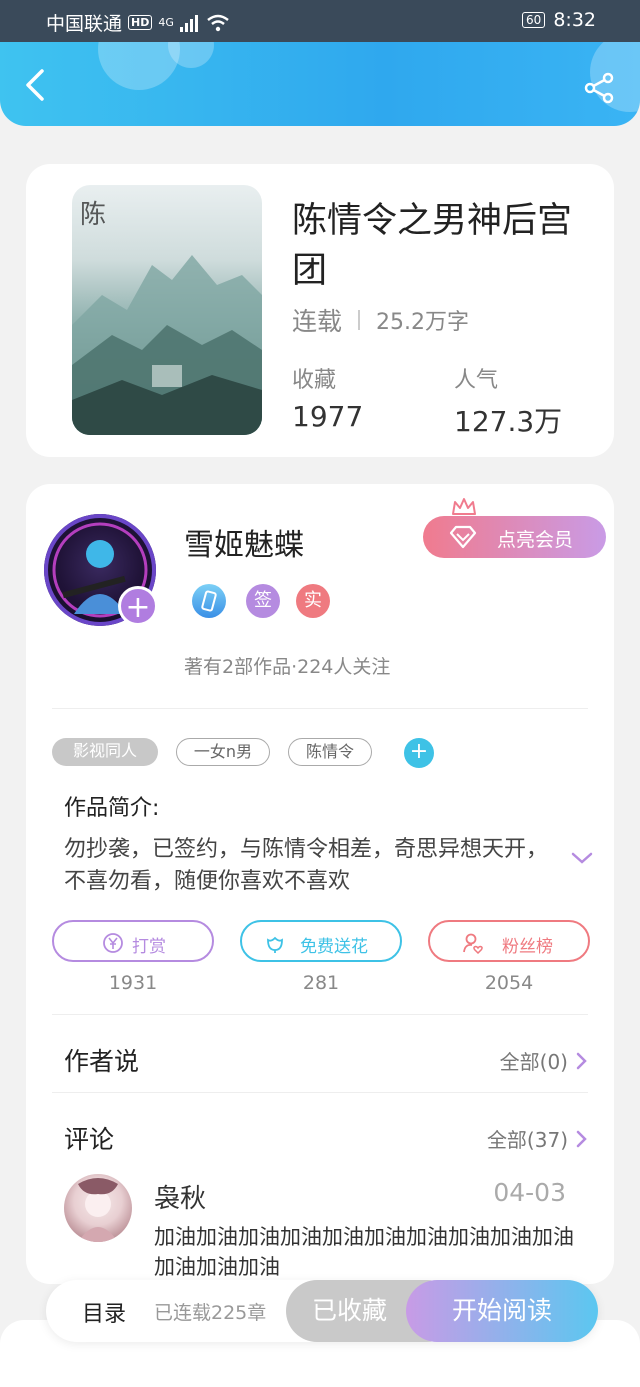  I want to click on author-says-more: 全部(0), so click(544, 1060).